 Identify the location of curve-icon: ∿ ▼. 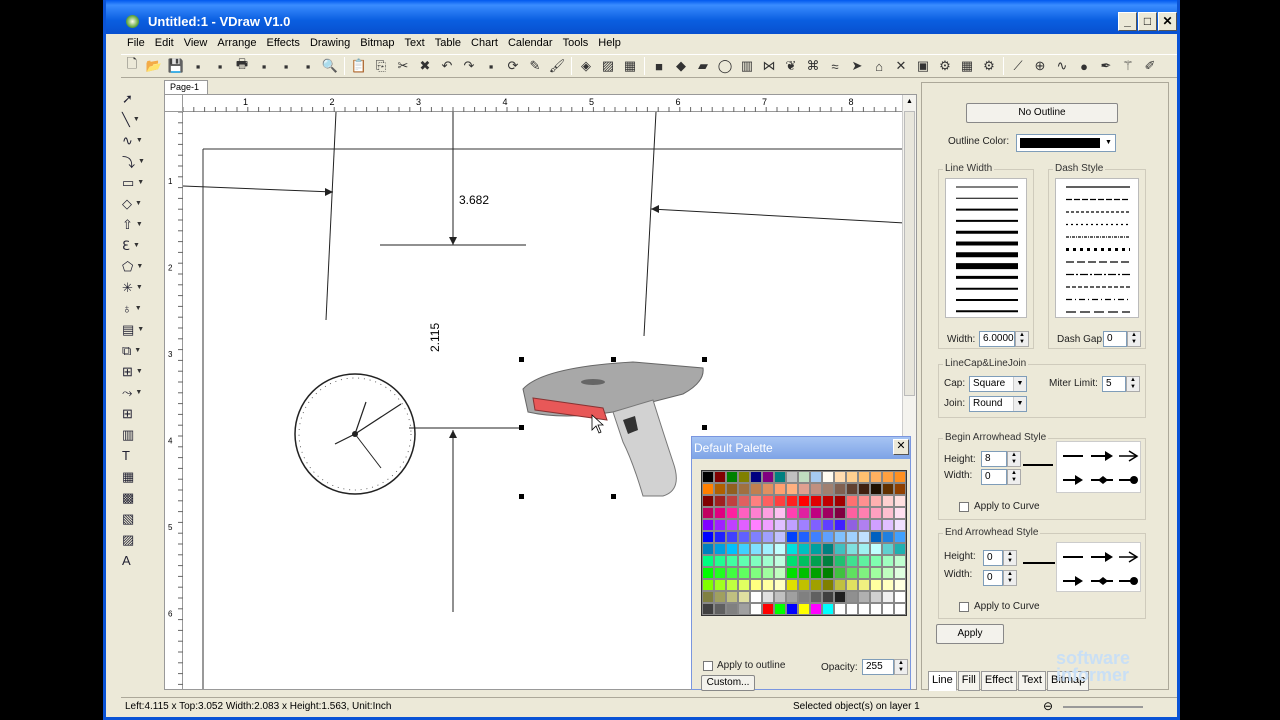
(137, 140).